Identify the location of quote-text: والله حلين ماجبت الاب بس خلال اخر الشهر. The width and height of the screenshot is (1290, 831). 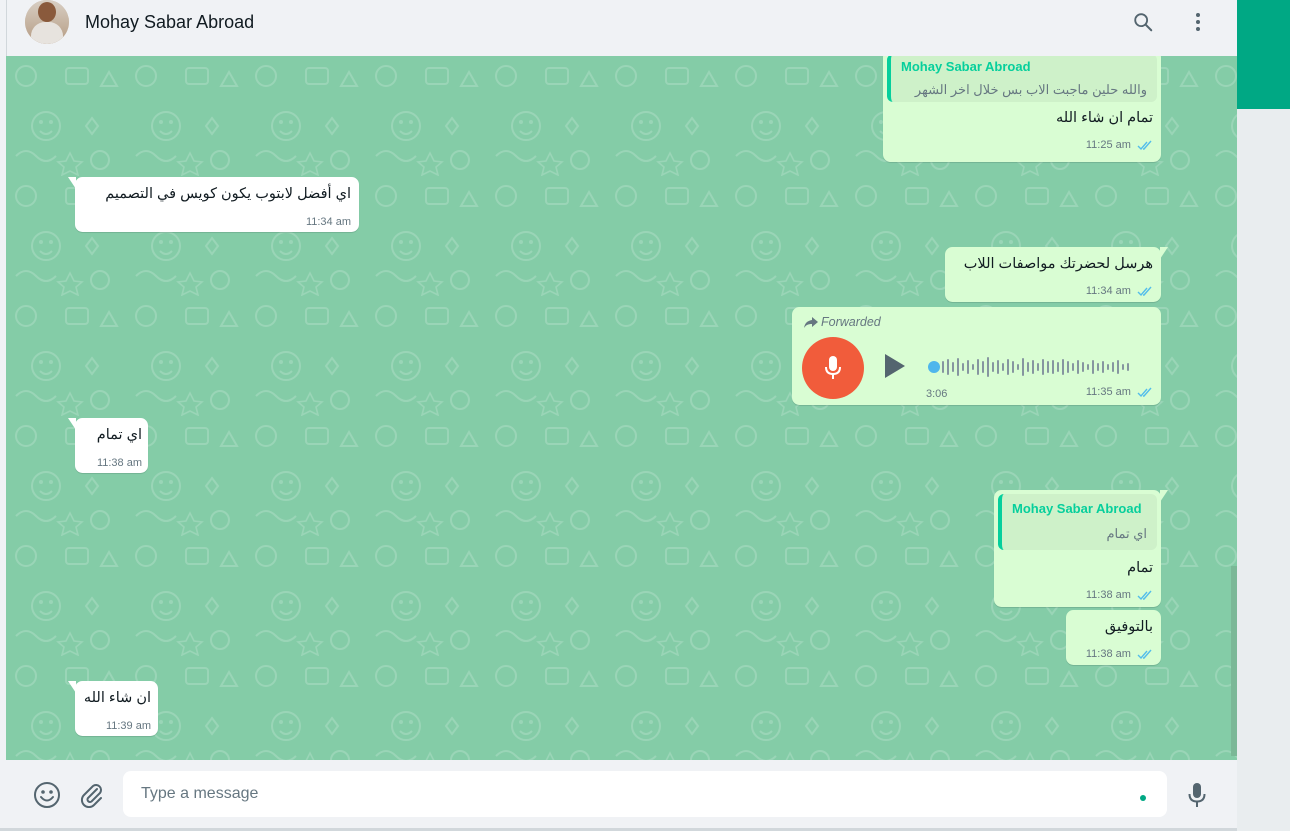
(1030, 89).